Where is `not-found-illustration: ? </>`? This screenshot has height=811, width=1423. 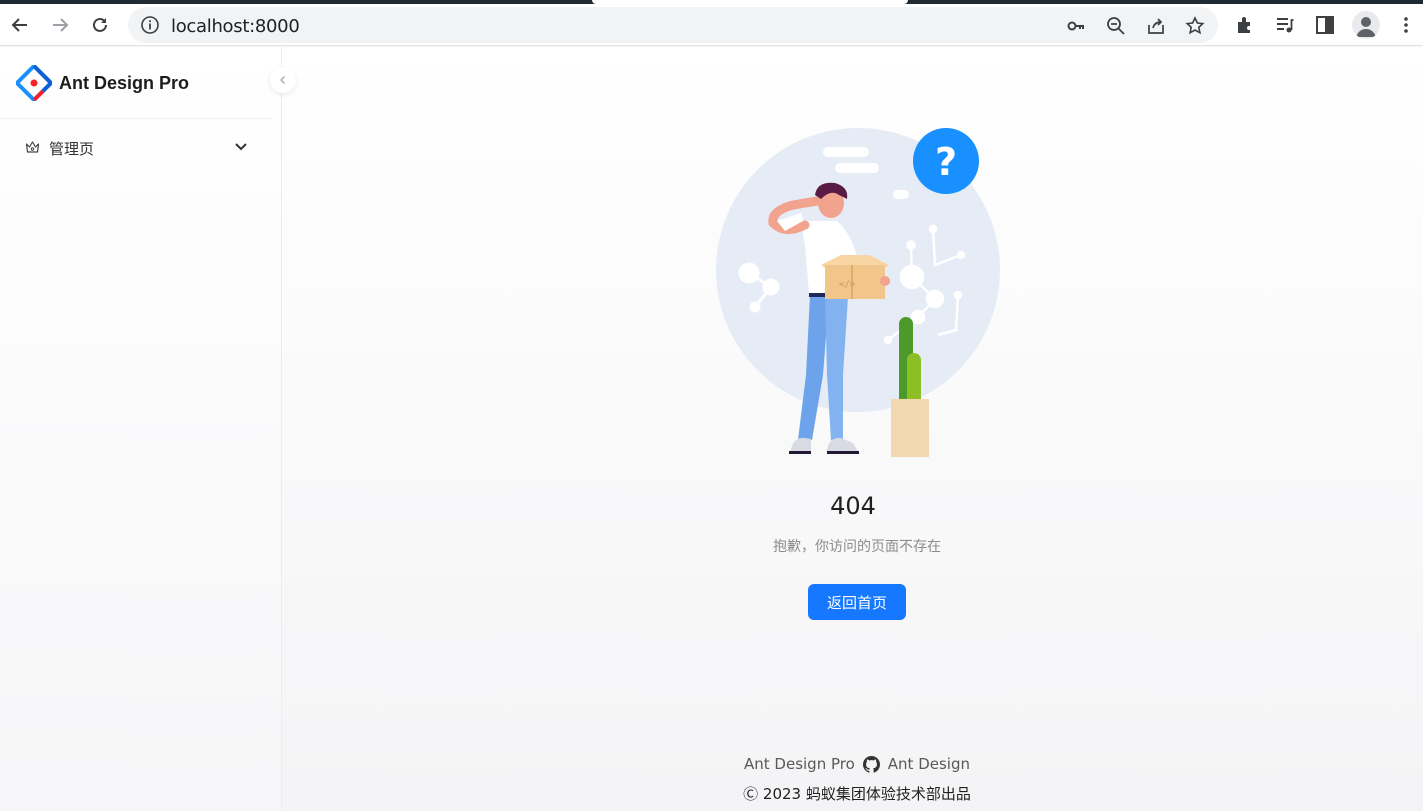
not-found-illustration: ? </> is located at coordinates (858, 292).